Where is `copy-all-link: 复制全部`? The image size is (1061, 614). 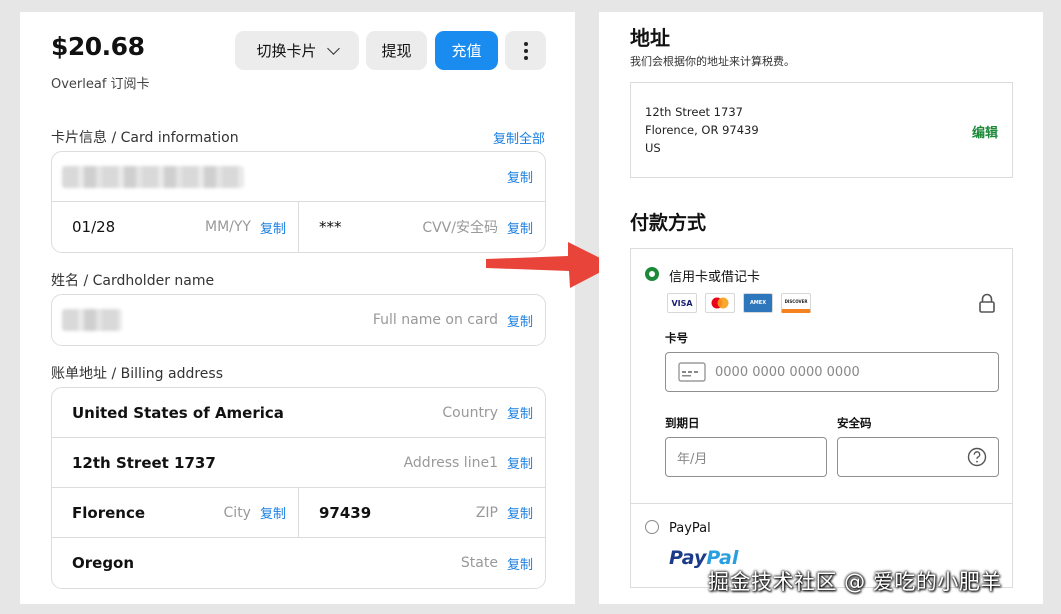 copy-all-link: 复制全部 is located at coordinates (519, 137).